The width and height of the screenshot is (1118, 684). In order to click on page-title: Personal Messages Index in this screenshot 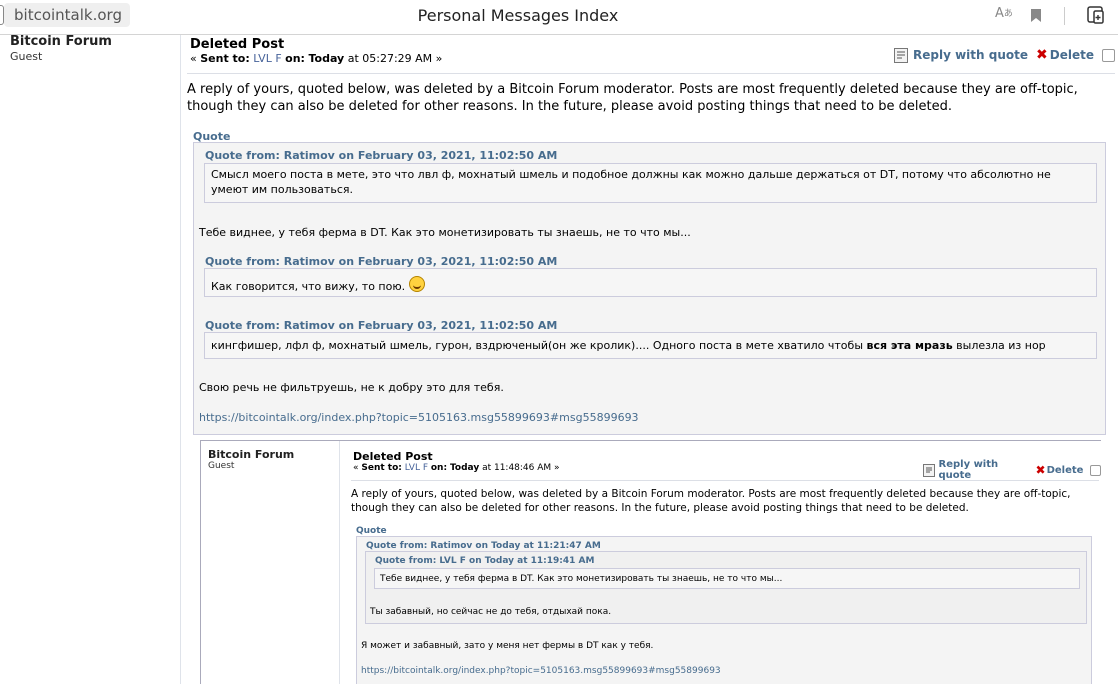, I will do `click(518, 15)`.